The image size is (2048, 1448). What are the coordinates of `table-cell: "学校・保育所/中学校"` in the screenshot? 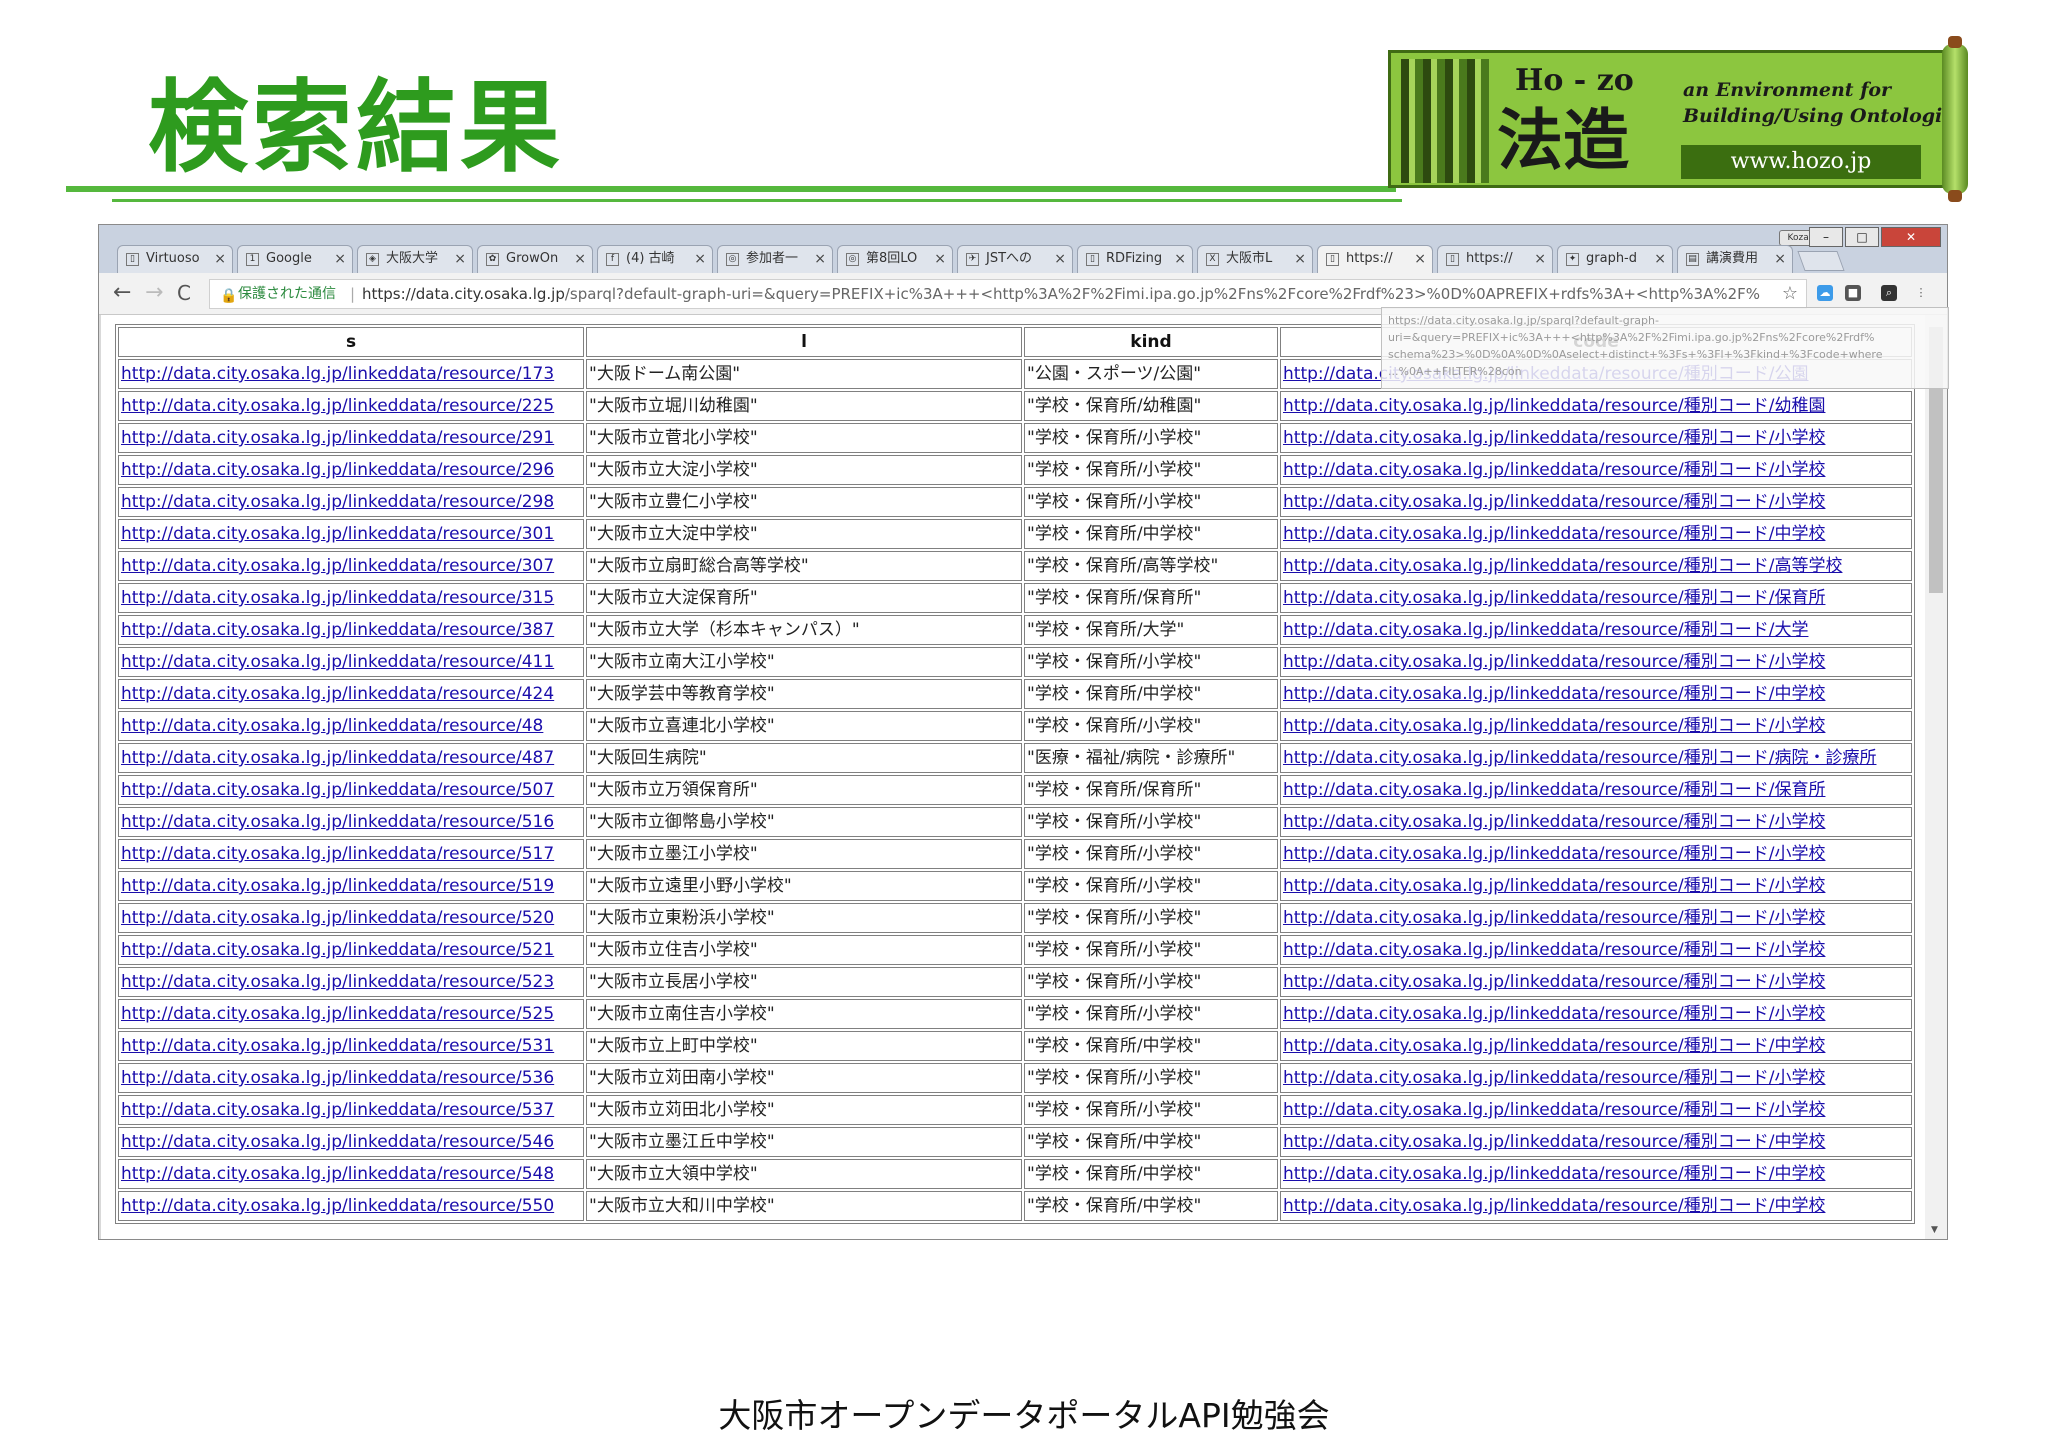 It's located at (1151, 694).